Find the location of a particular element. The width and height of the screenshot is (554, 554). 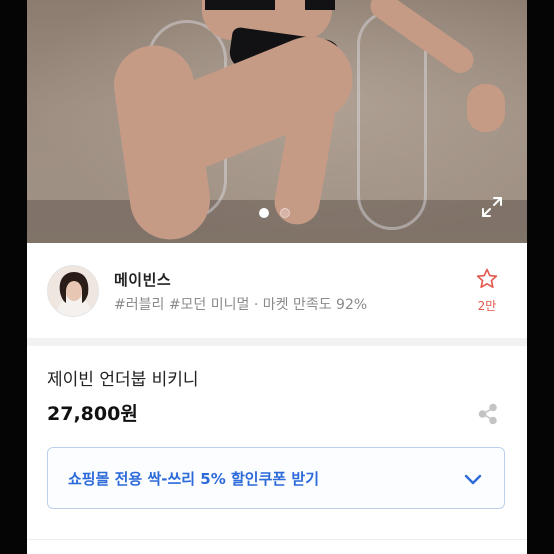

left-bezel is located at coordinates (13, 277).